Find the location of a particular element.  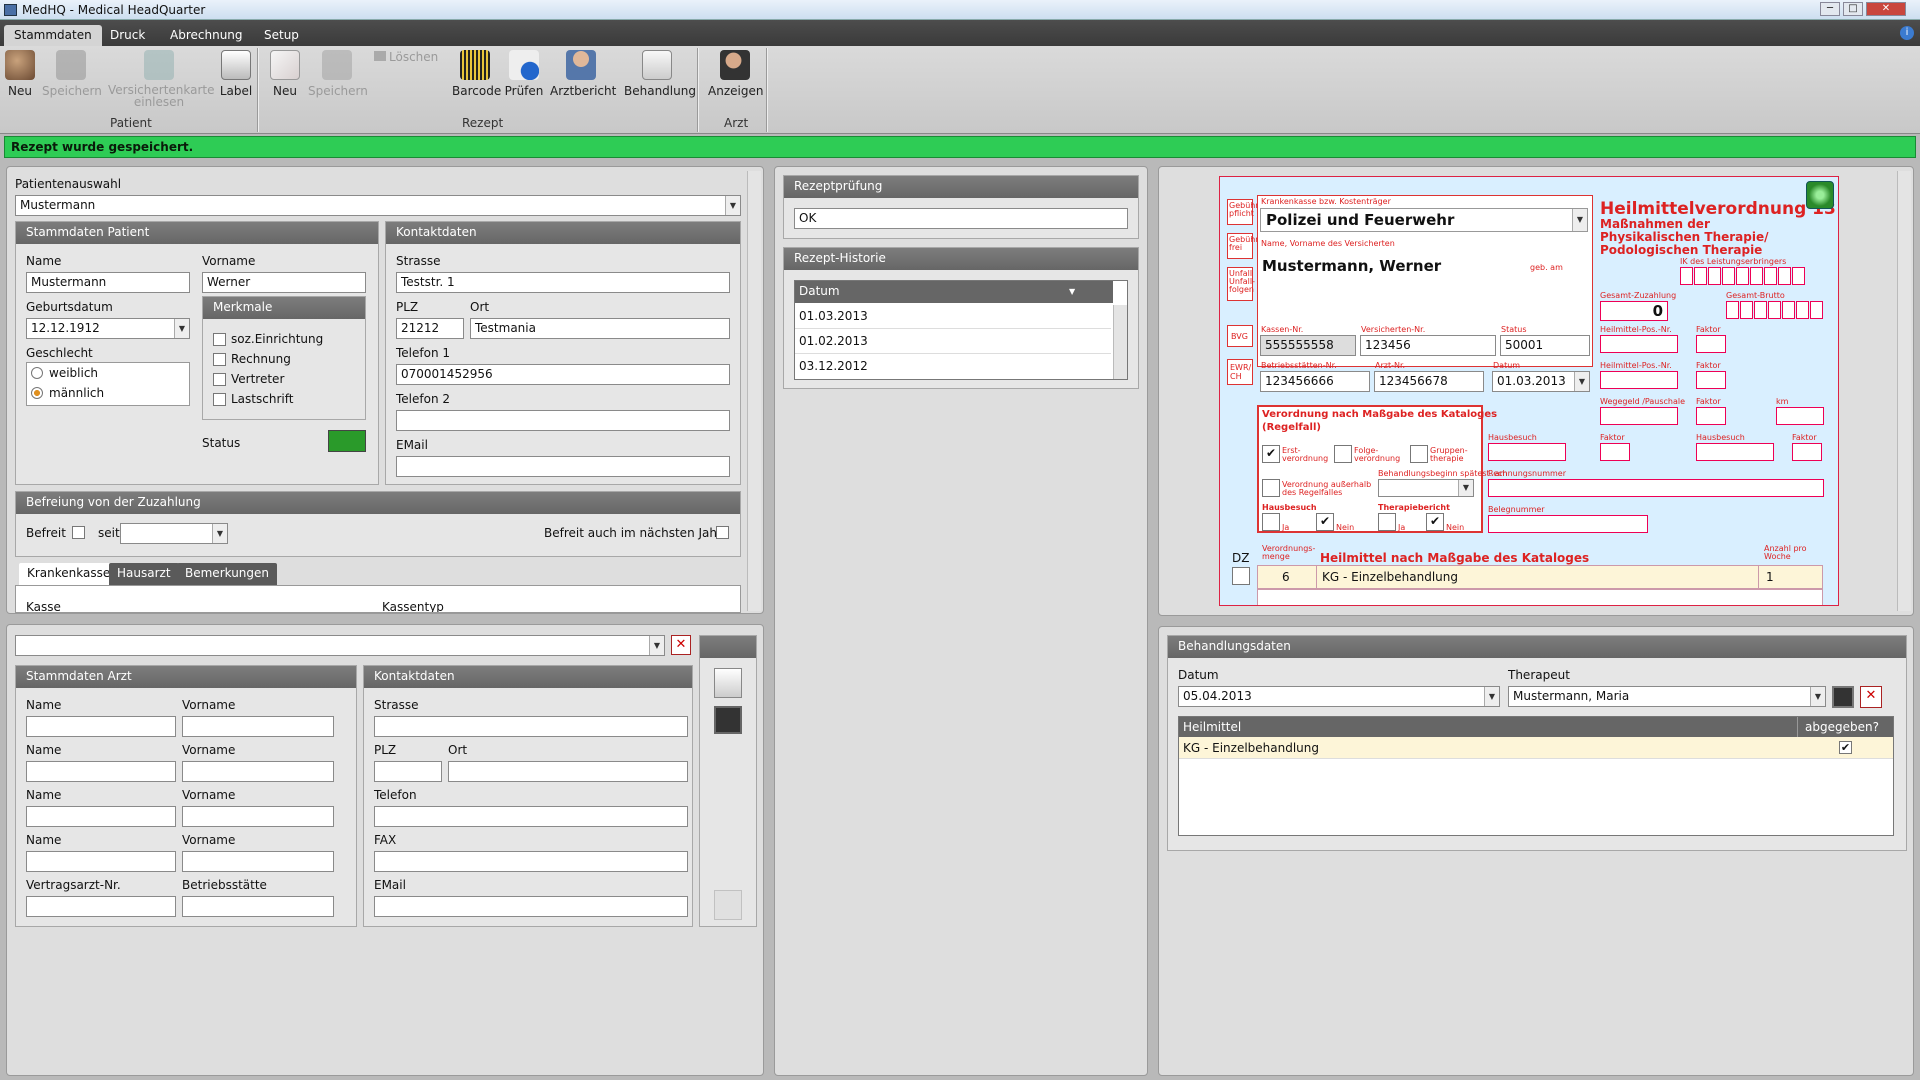

therapiebericht-nein-checkbox: ✔ is located at coordinates (1435, 522).